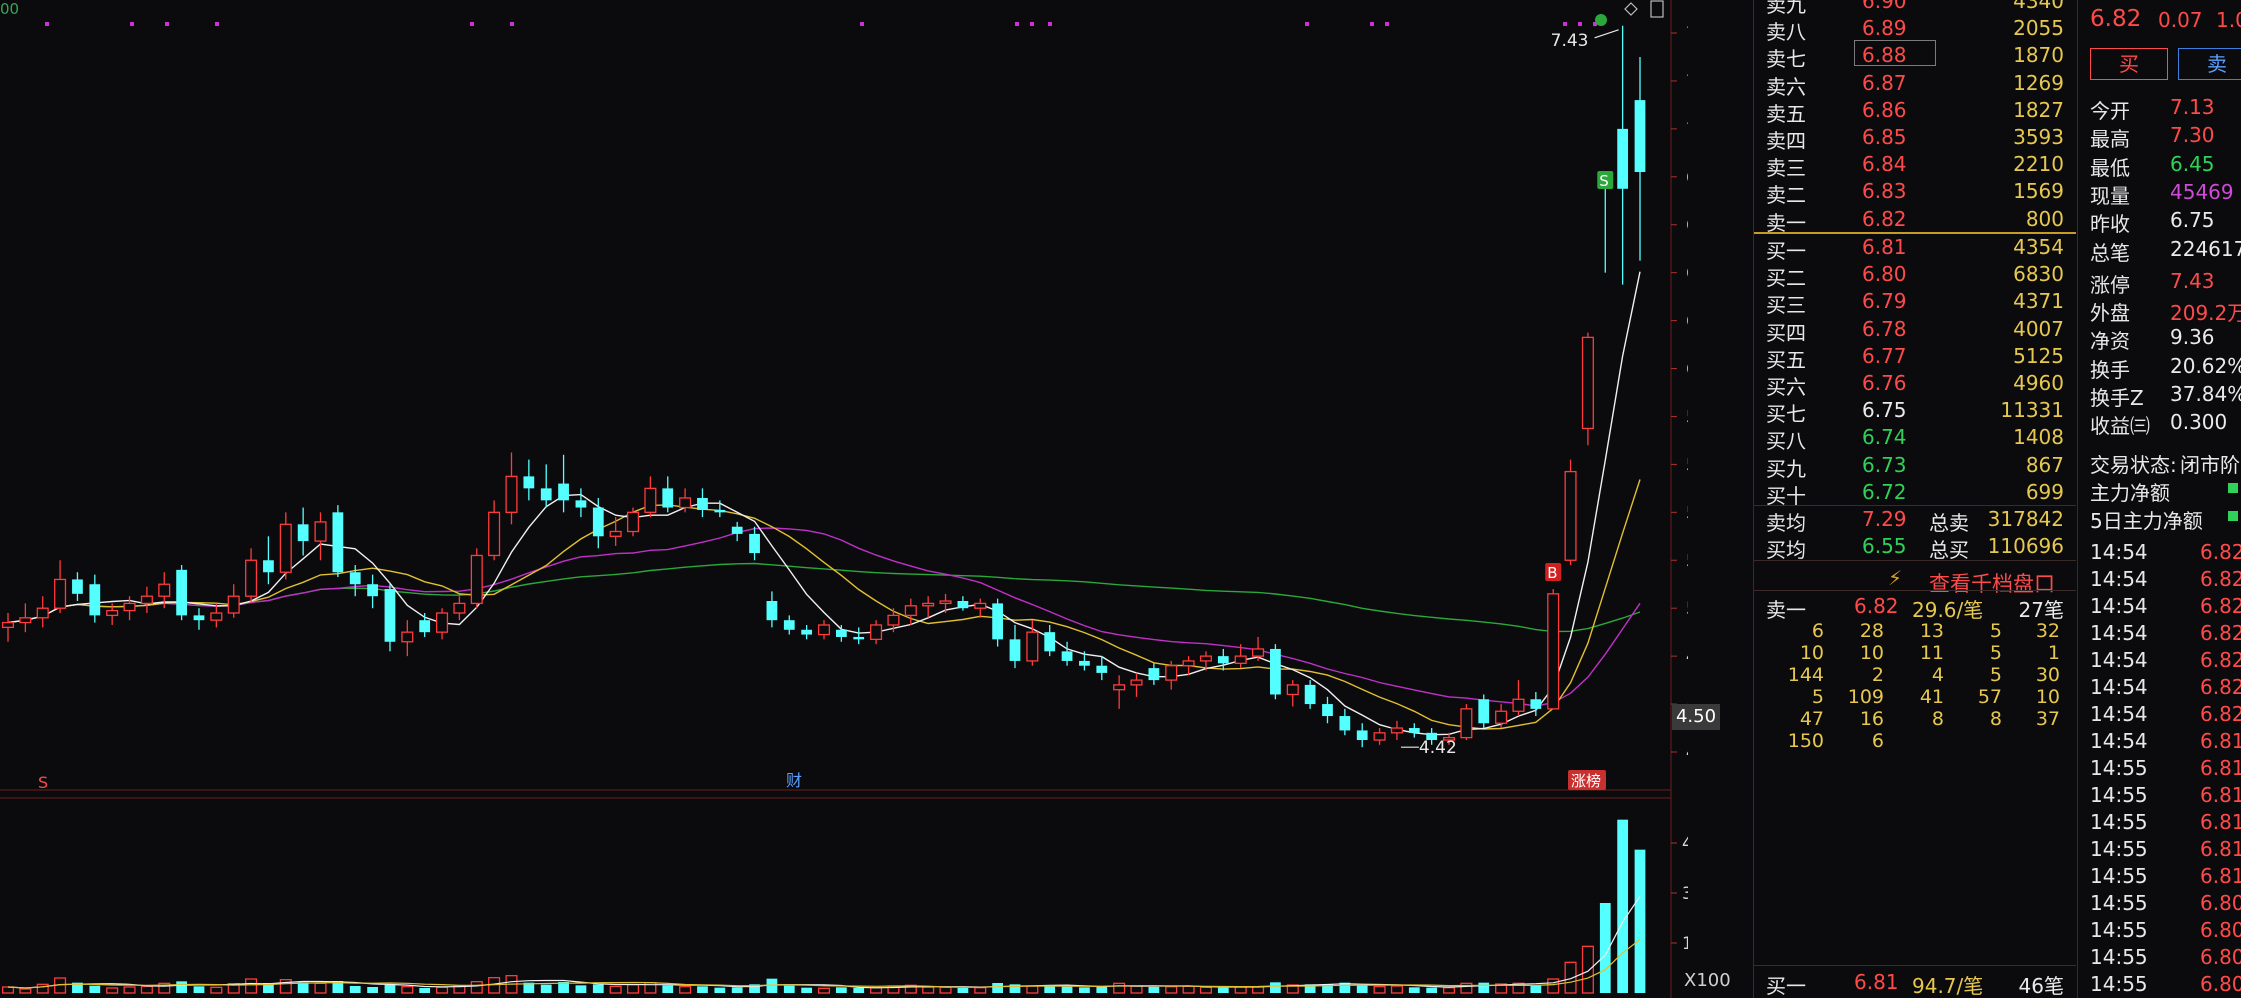 The width and height of the screenshot is (2241, 998). What do you see at coordinates (1915, 165) in the screenshot?
I see `ask-level-row: 卖三 6.84 2210` at bounding box center [1915, 165].